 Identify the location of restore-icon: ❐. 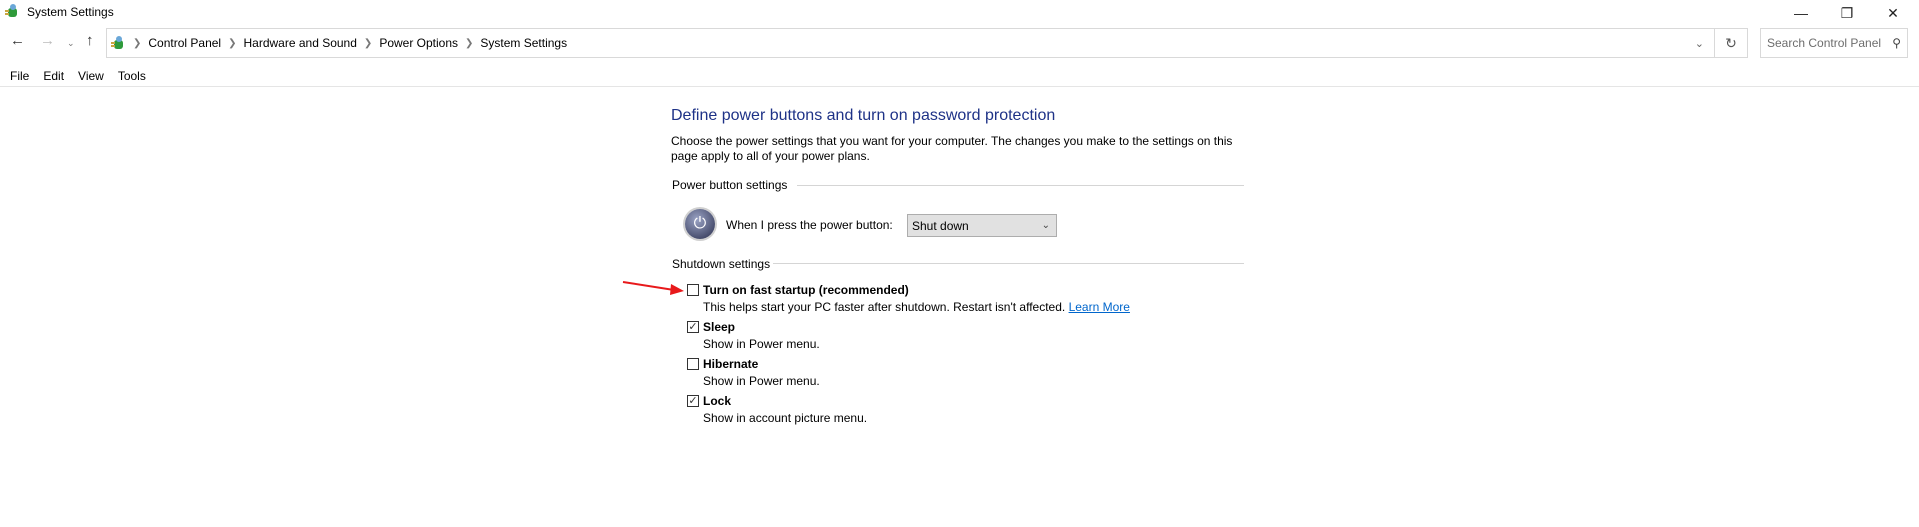
(1847, 12).